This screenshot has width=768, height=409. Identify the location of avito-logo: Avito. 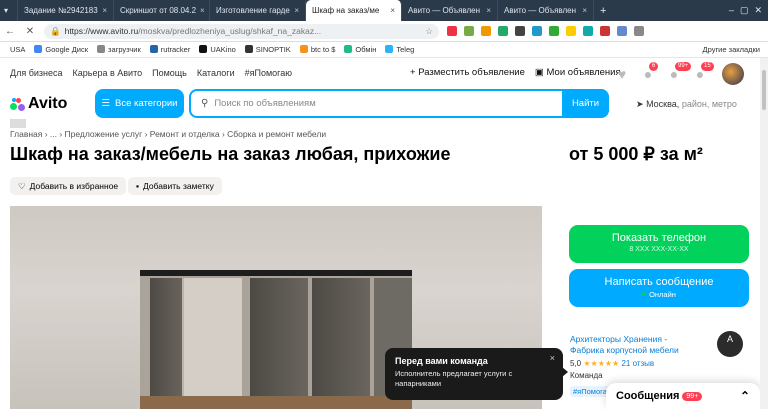
(38, 104).